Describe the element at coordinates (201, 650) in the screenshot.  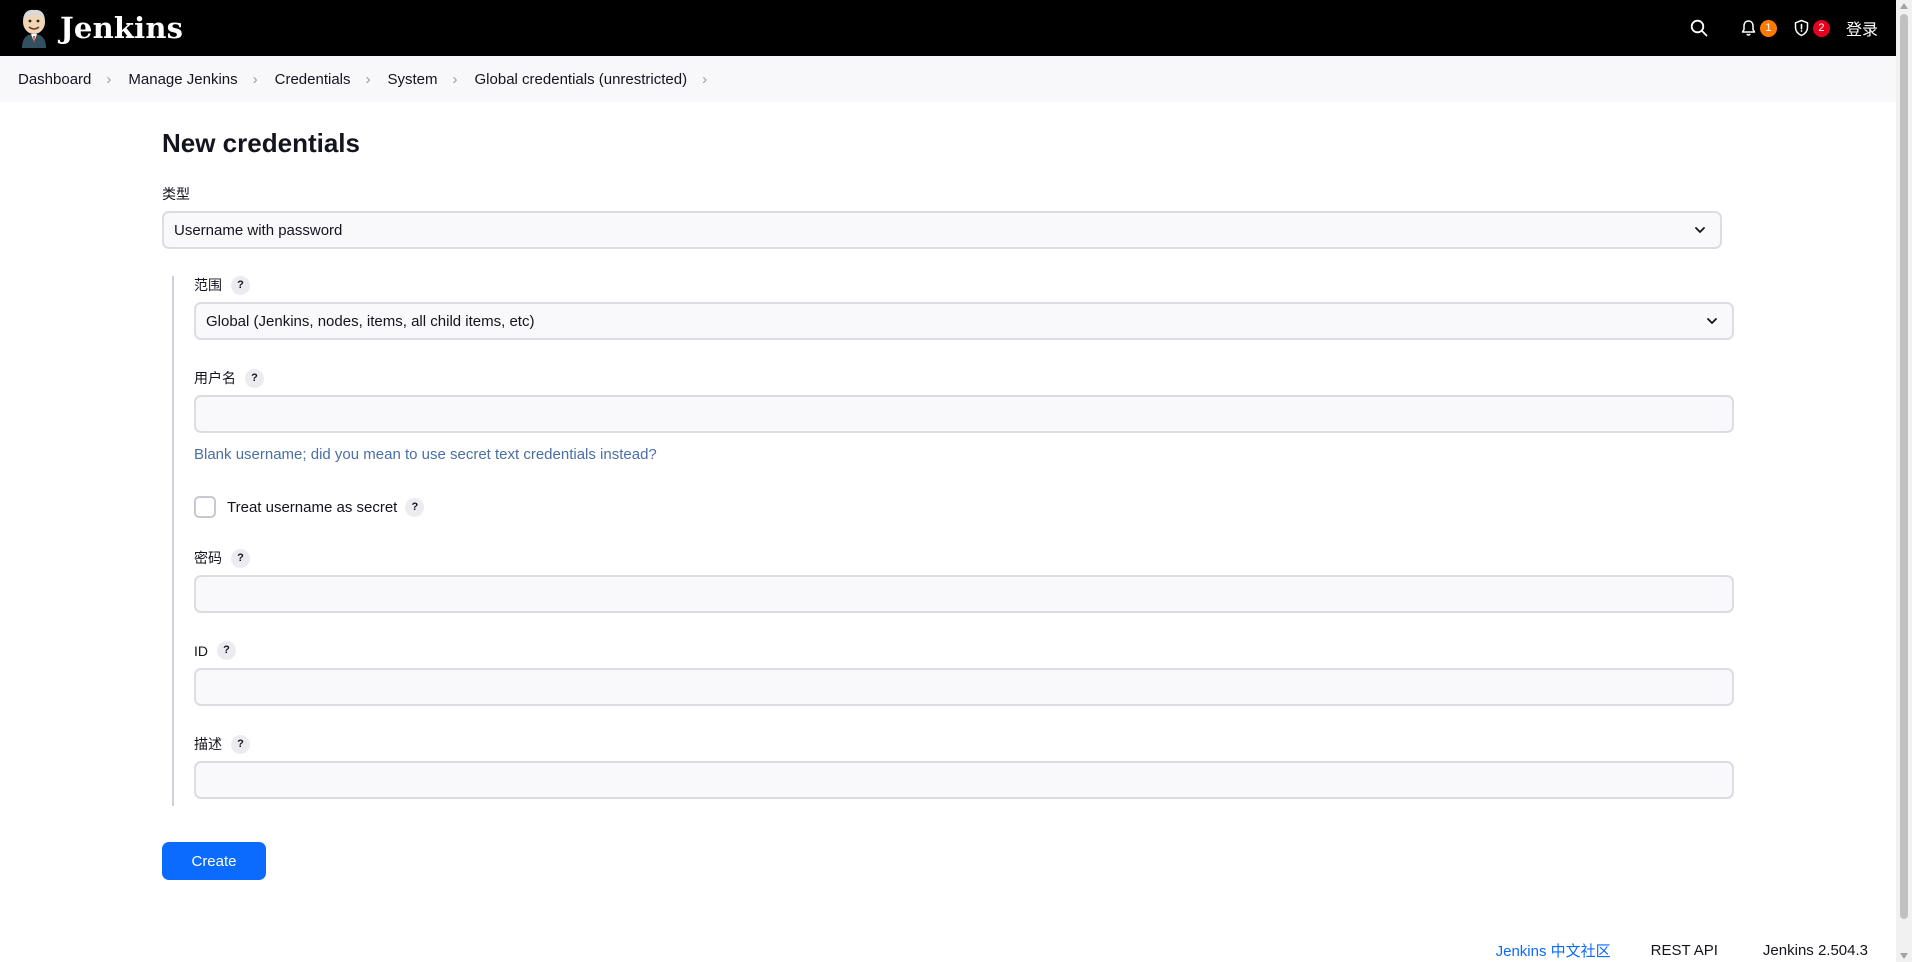
I see `id-label-text: ID` at that location.